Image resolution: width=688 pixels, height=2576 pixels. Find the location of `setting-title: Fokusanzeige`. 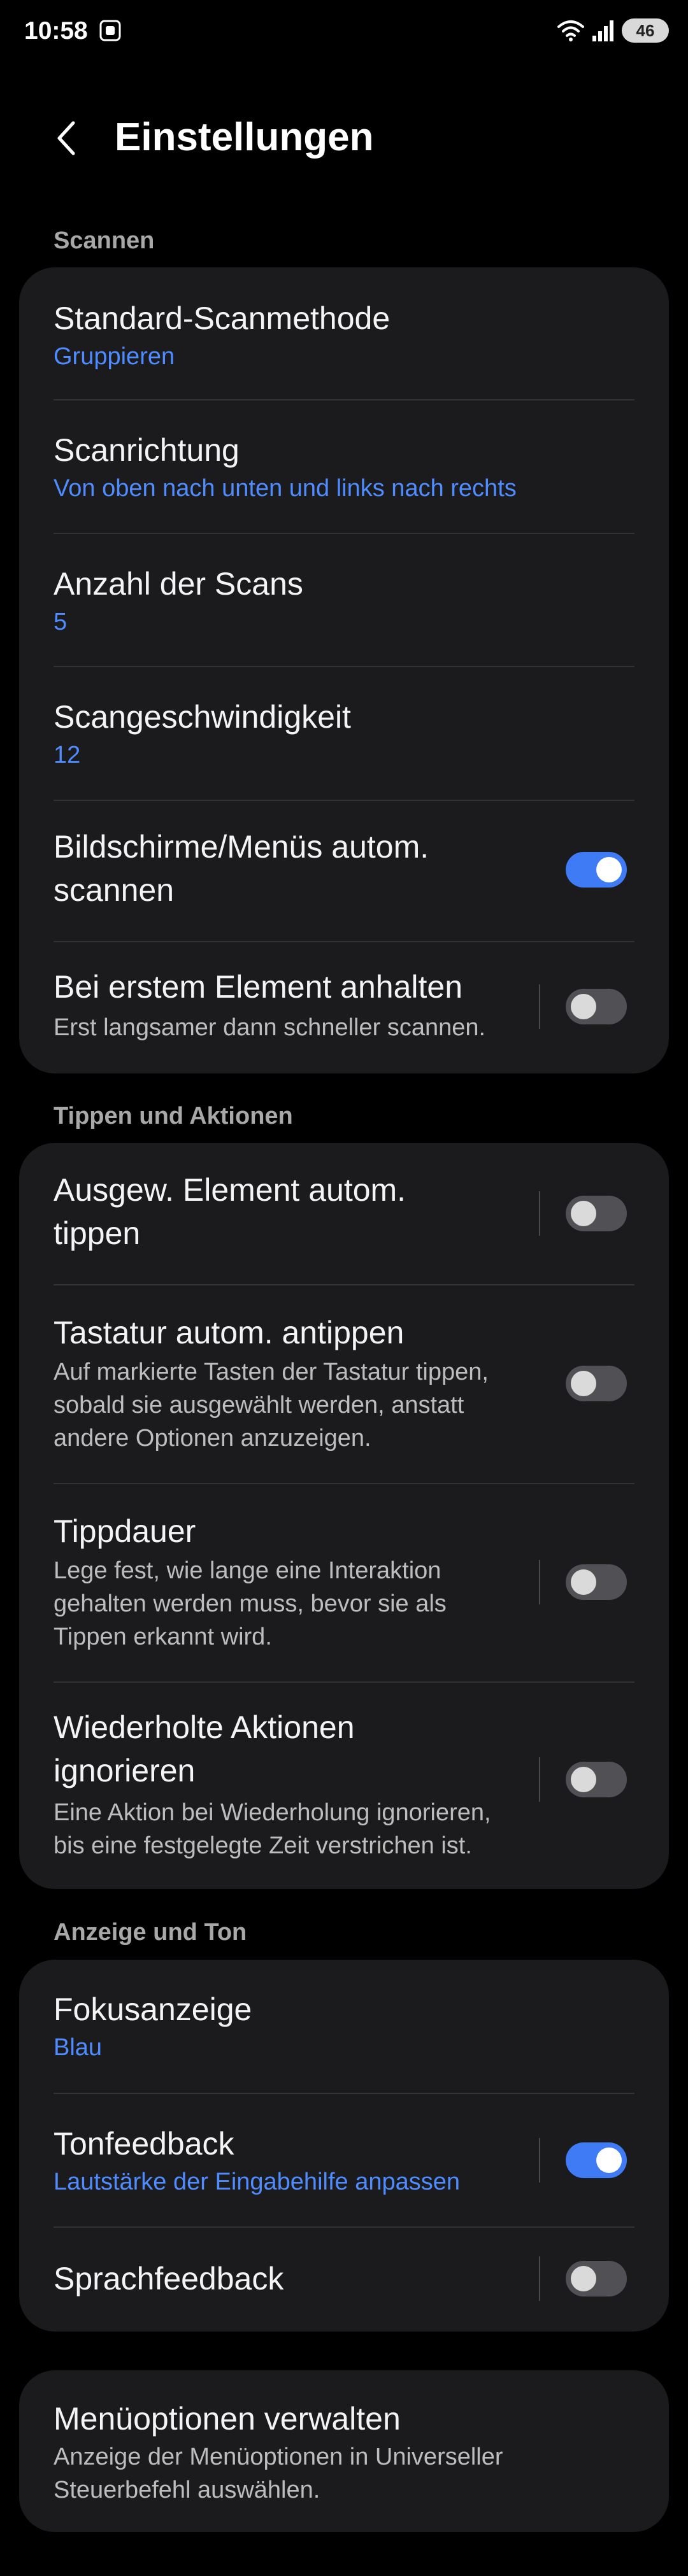

setting-title: Fokusanzeige is located at coordinates (153, 2009).